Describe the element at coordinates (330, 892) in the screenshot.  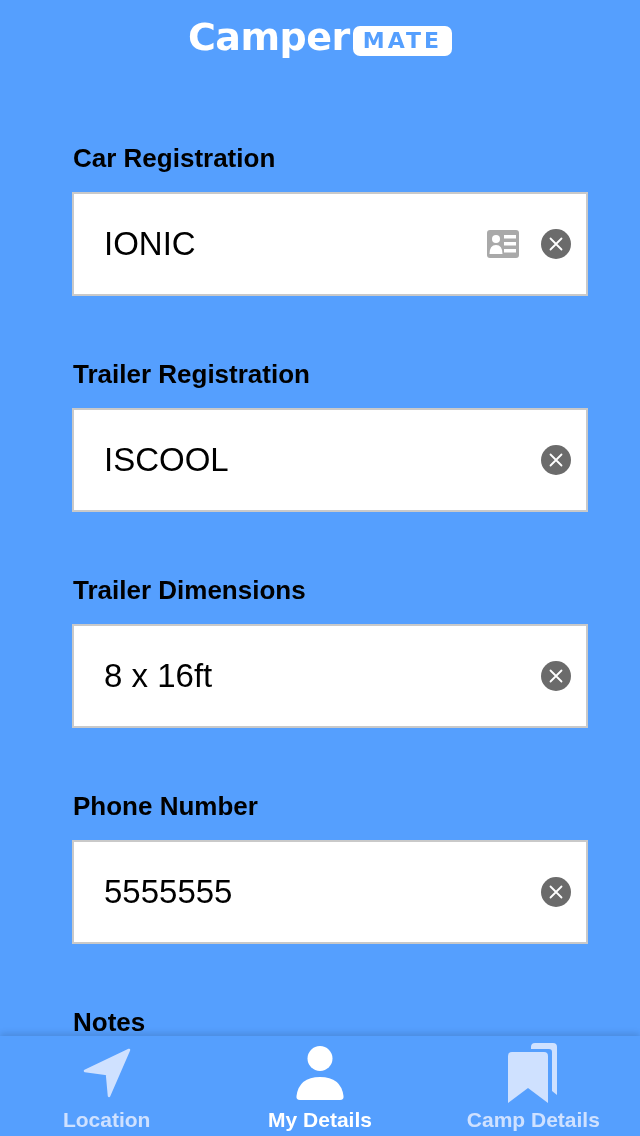
I see `text-field: 5555555` at that location.